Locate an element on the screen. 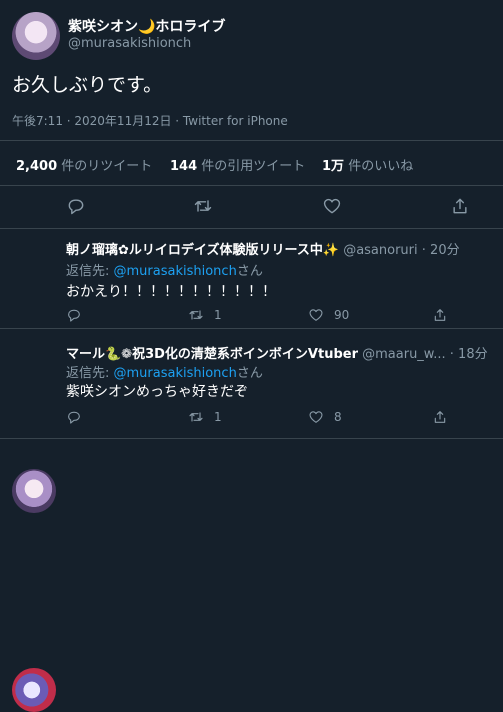 Image resolution: width=503 pixels, height=712 pixels. reply-actions: 1 90 is located at coordinates (276, 316).